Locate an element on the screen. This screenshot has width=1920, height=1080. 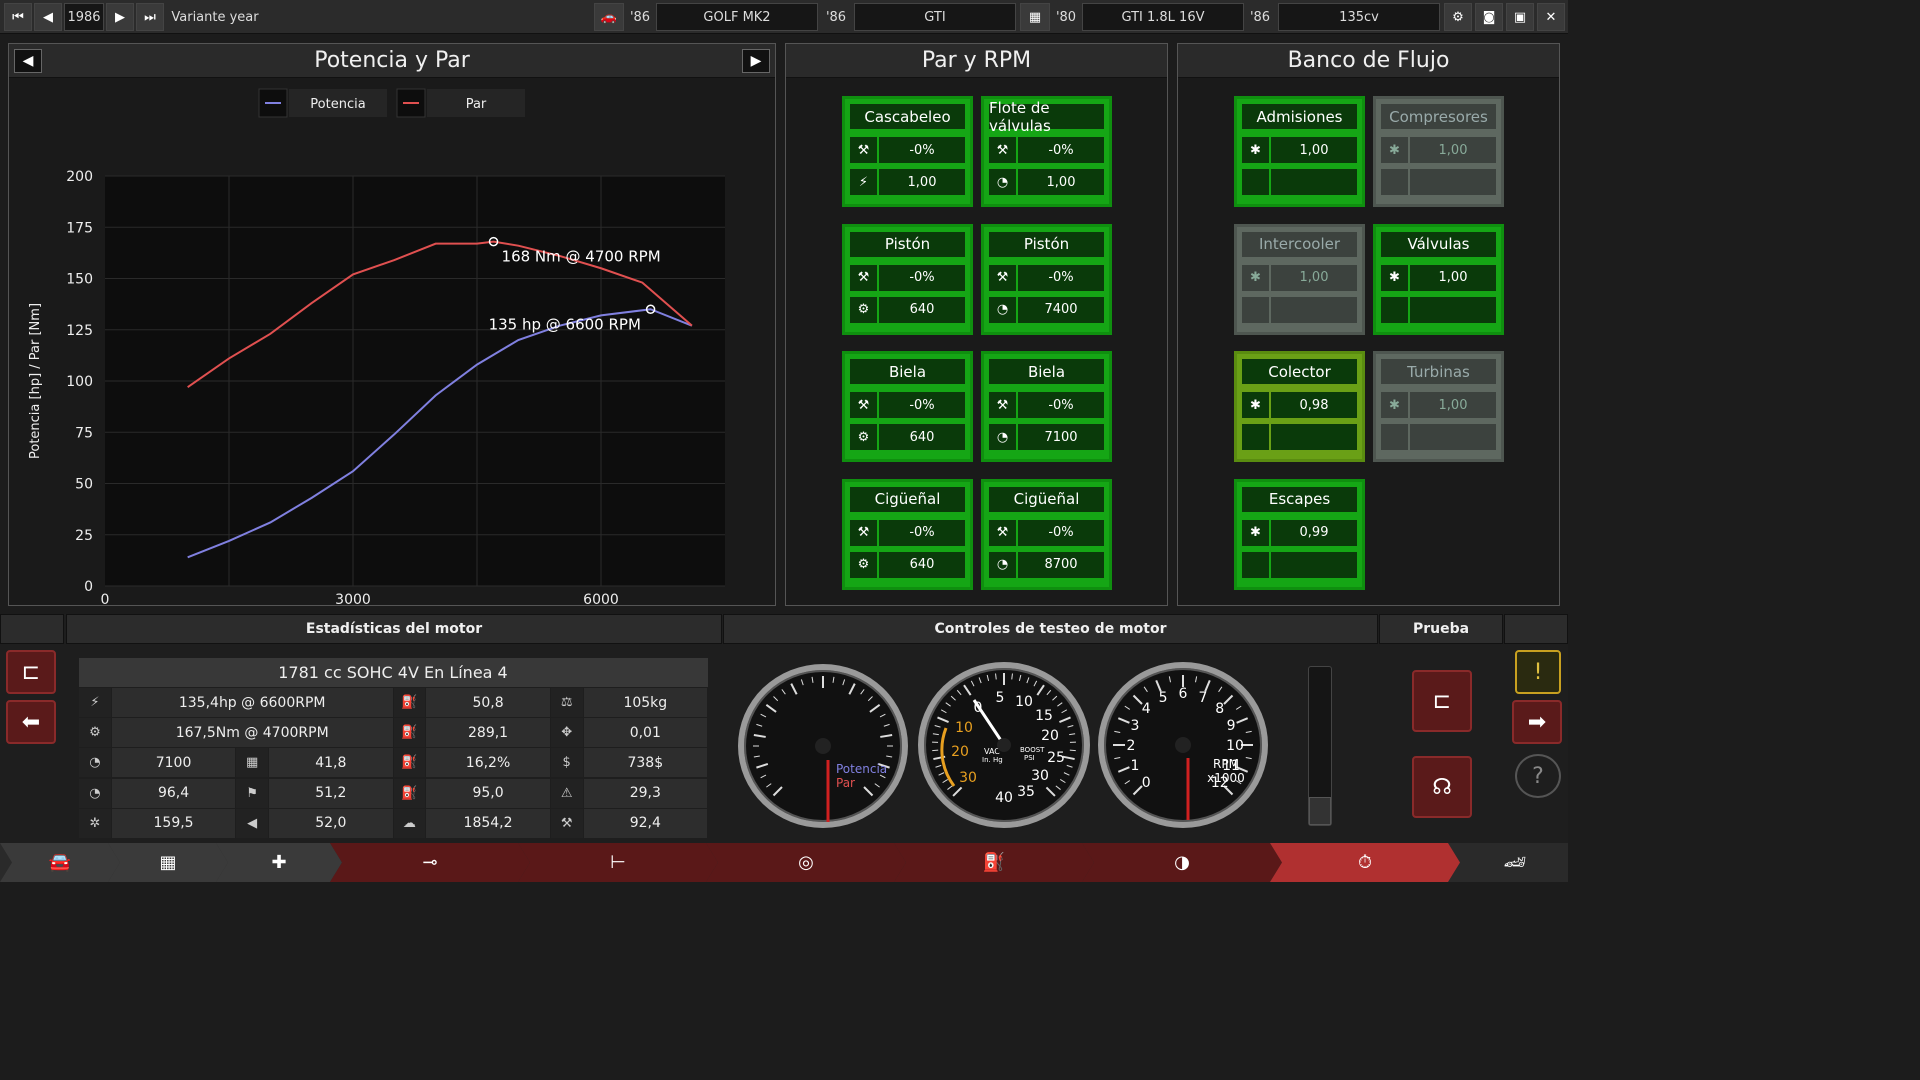
card-value: 640 is located at coordinates (922, 437).